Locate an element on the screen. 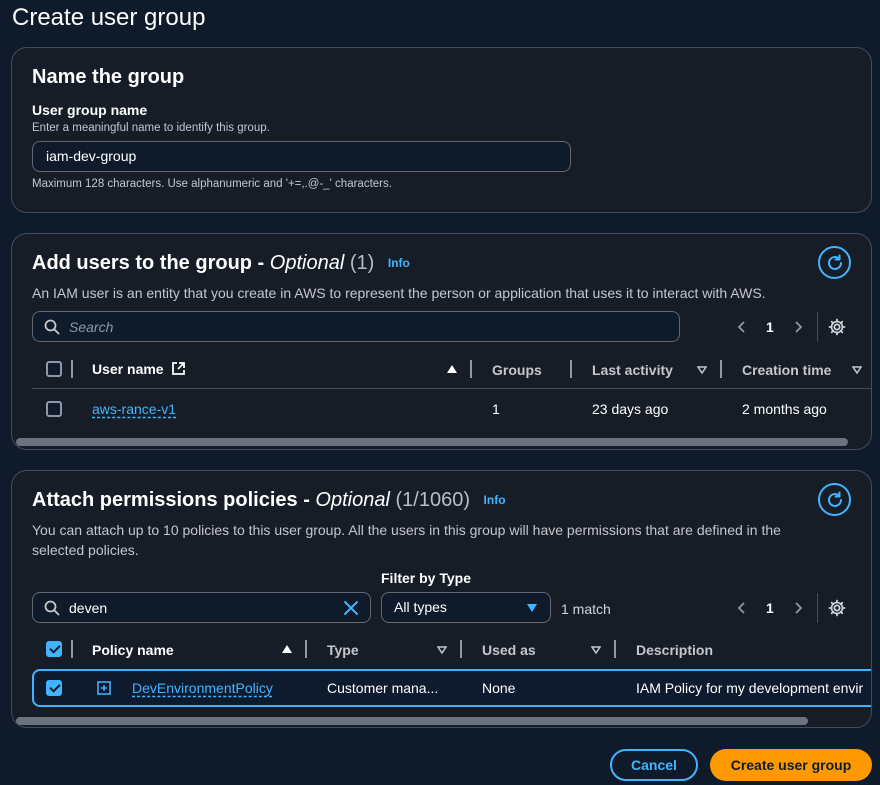 The width and height of the screenshot is (880, 785). filter-by-type-label: Filter by Type is located at coordinates (426, 578).